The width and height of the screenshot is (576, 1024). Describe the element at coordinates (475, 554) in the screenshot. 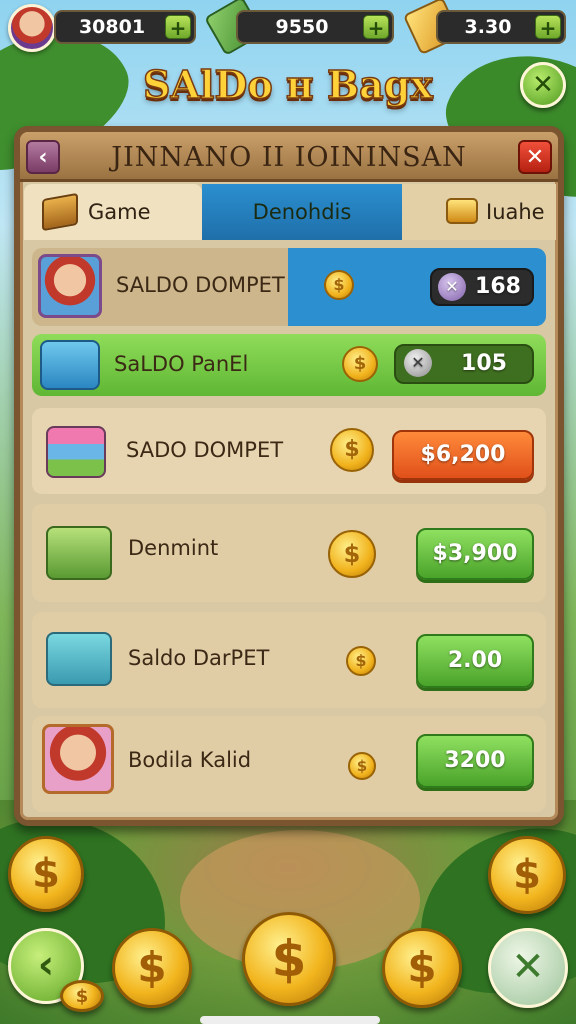

I see `balance-button: $3,900` at that location.